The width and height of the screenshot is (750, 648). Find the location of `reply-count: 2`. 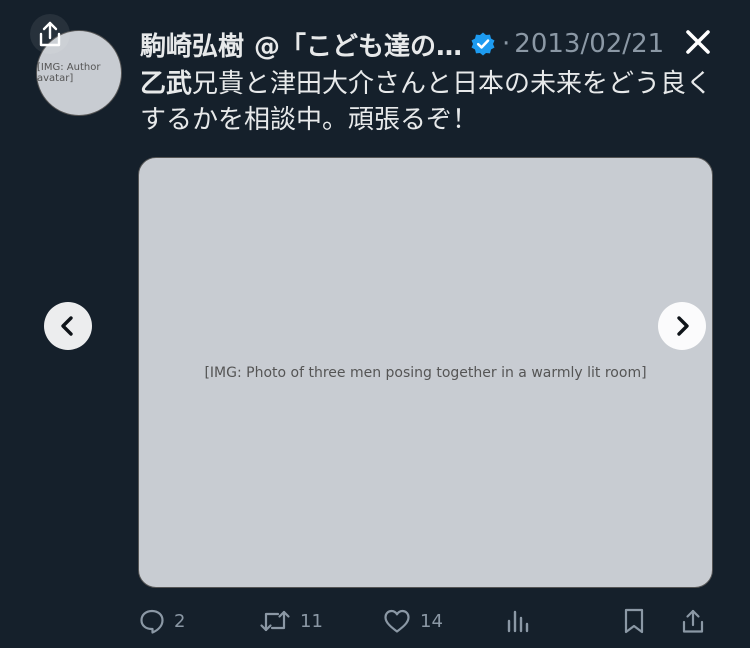

reply-count: 2 is located at coordinates (180, 621).